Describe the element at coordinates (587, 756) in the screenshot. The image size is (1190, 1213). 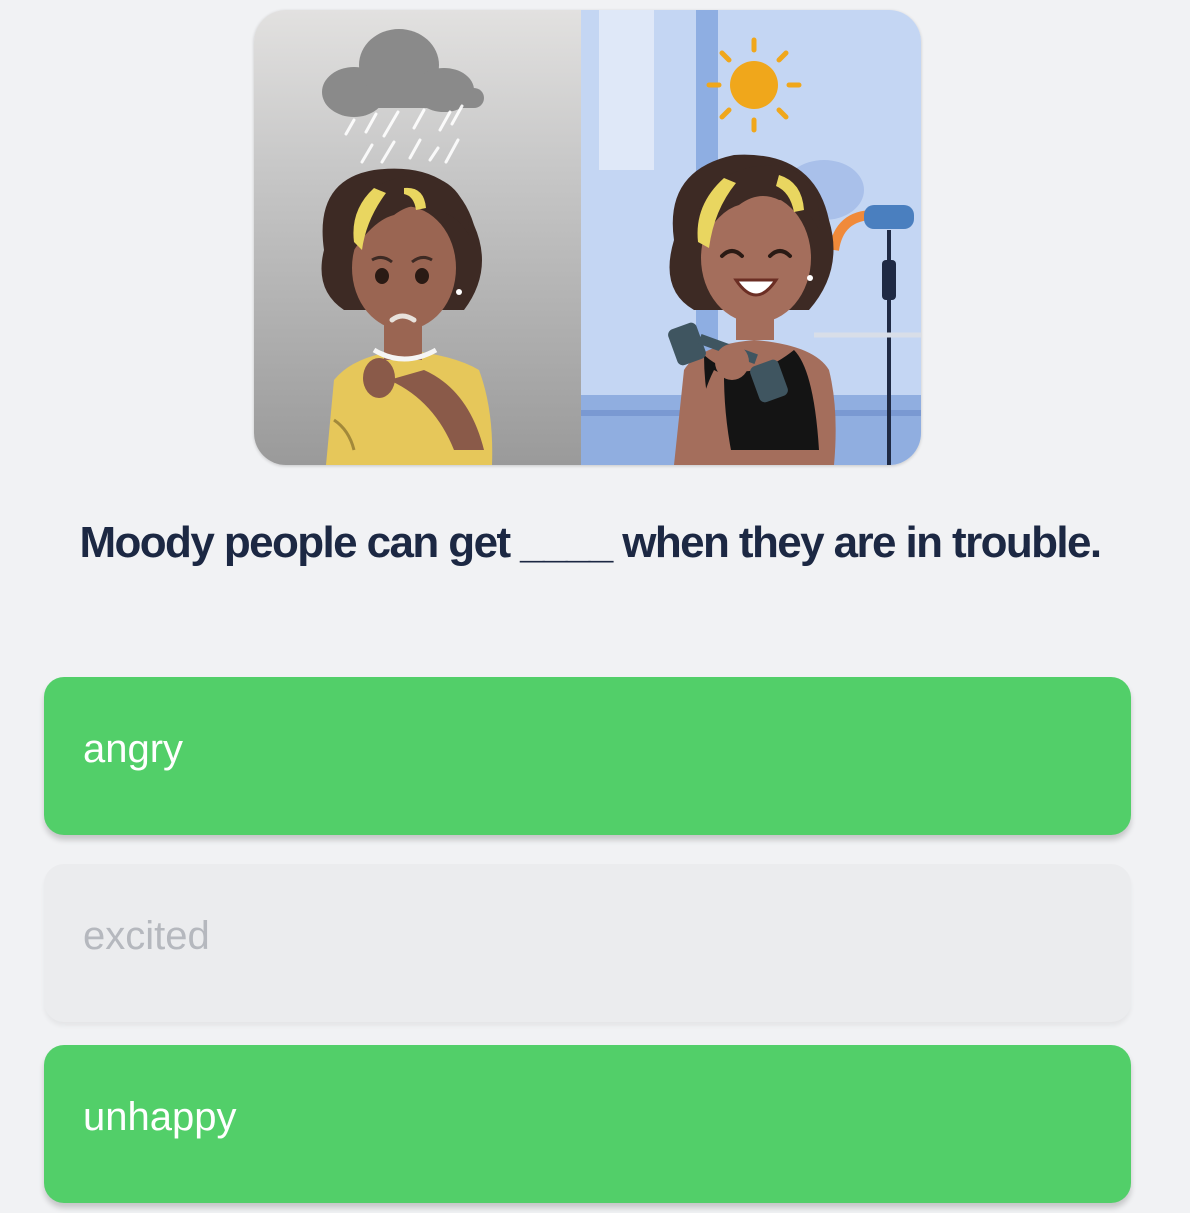
I see `answer-option-angry: angry` at that location.